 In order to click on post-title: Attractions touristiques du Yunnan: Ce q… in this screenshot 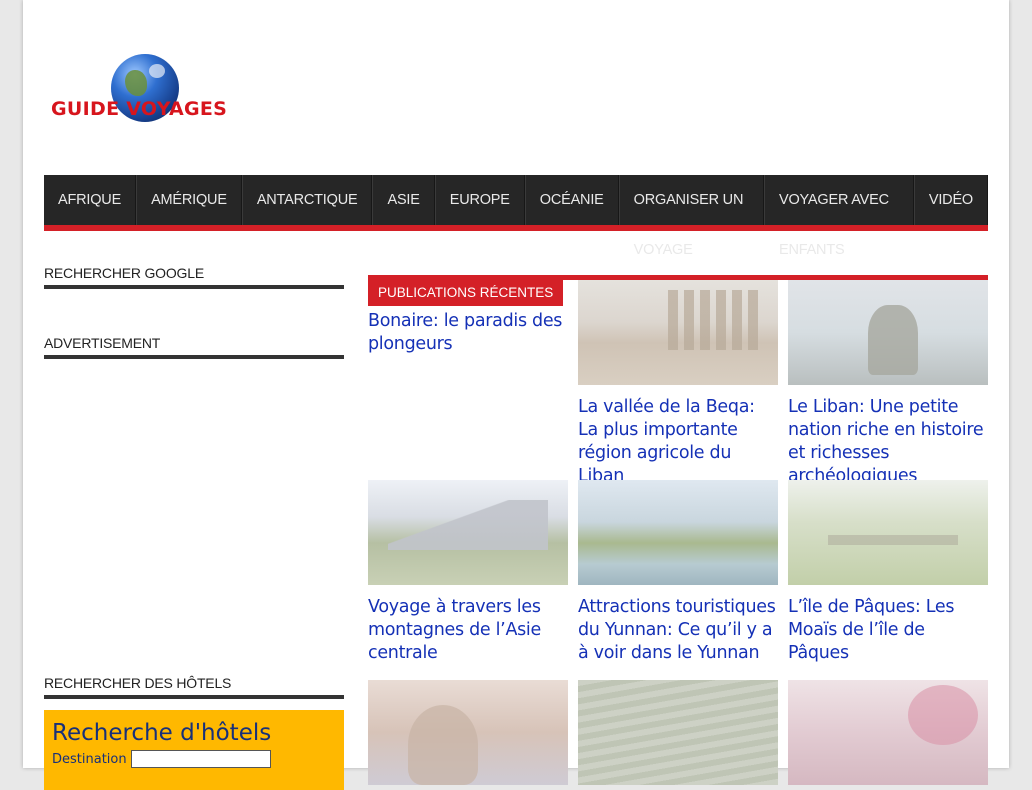, I will do `click(678, 630)`.